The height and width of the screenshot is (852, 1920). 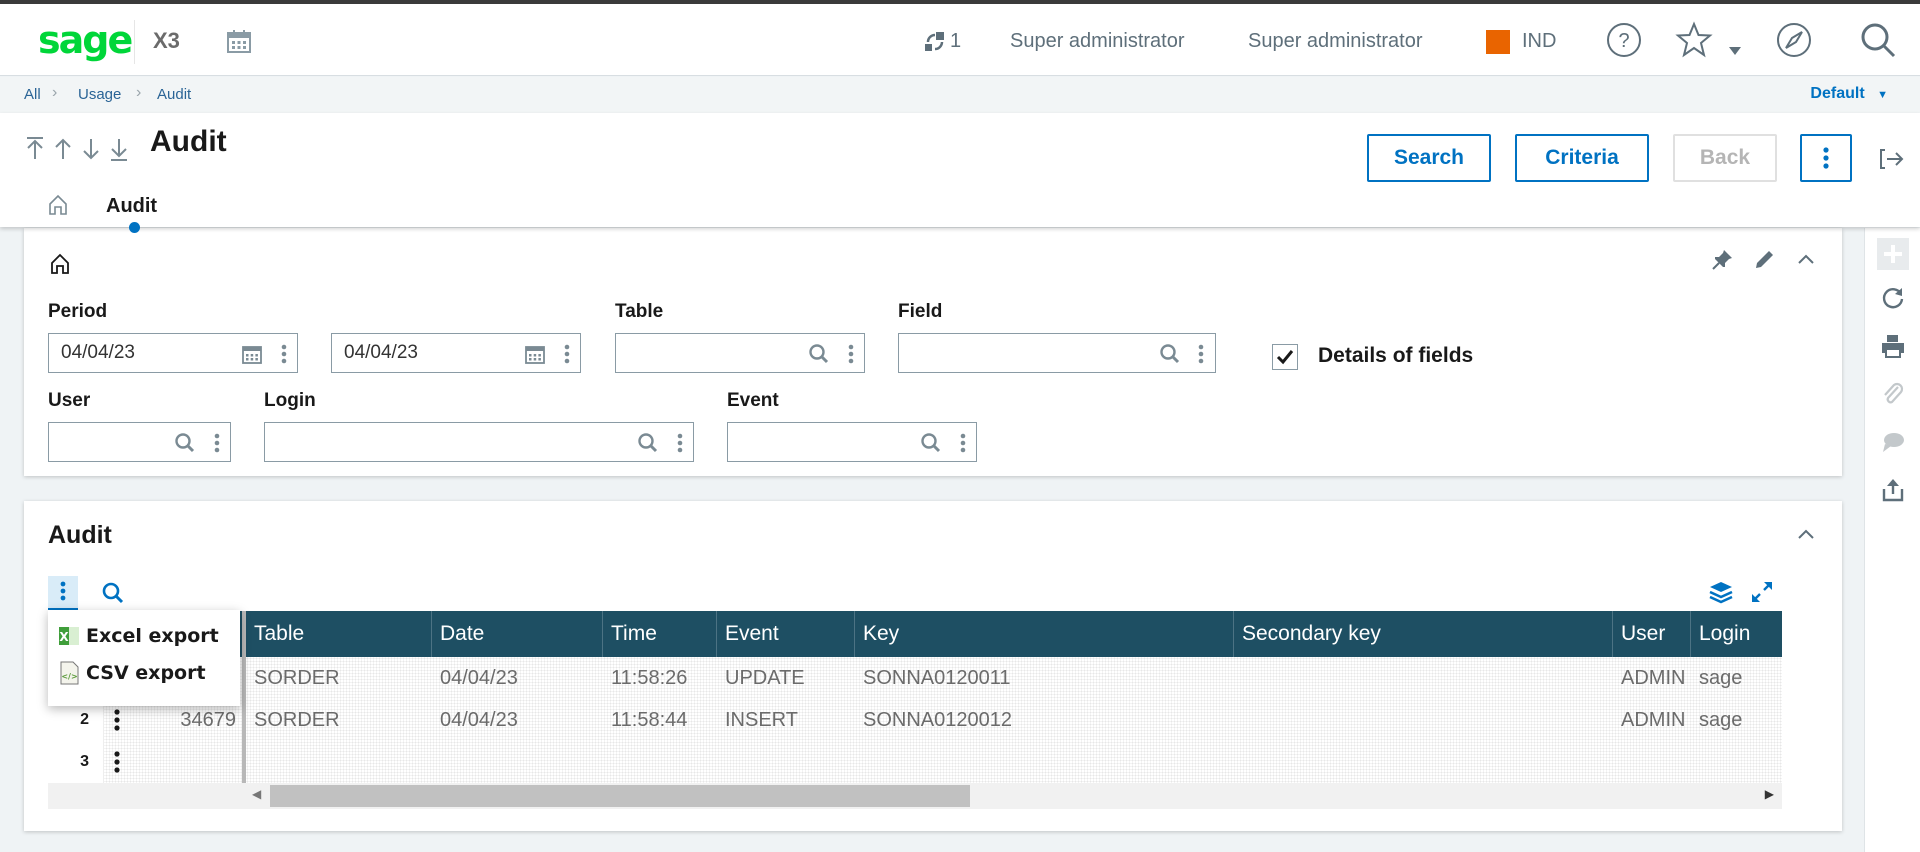 I want to click on excel-icon: X, so click(x=69, y=636).